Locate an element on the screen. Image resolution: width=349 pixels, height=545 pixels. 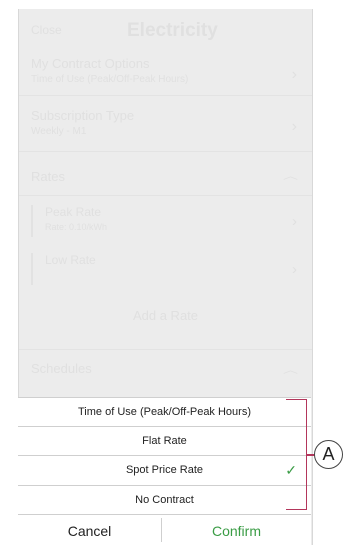
subscription-title: Subscription Type is located at coordinates (83, 115).